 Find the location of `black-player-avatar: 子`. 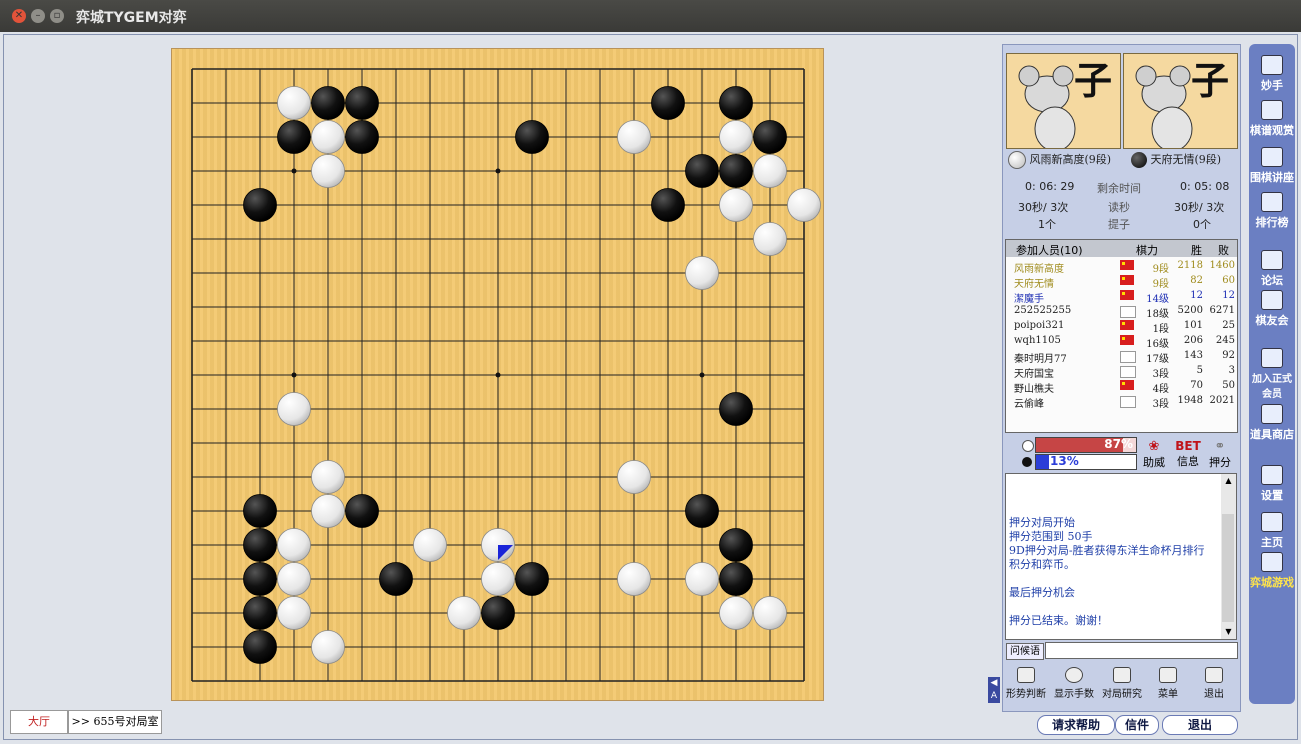

black-player-avatar: 子 is located at coordinates (1180, 101).